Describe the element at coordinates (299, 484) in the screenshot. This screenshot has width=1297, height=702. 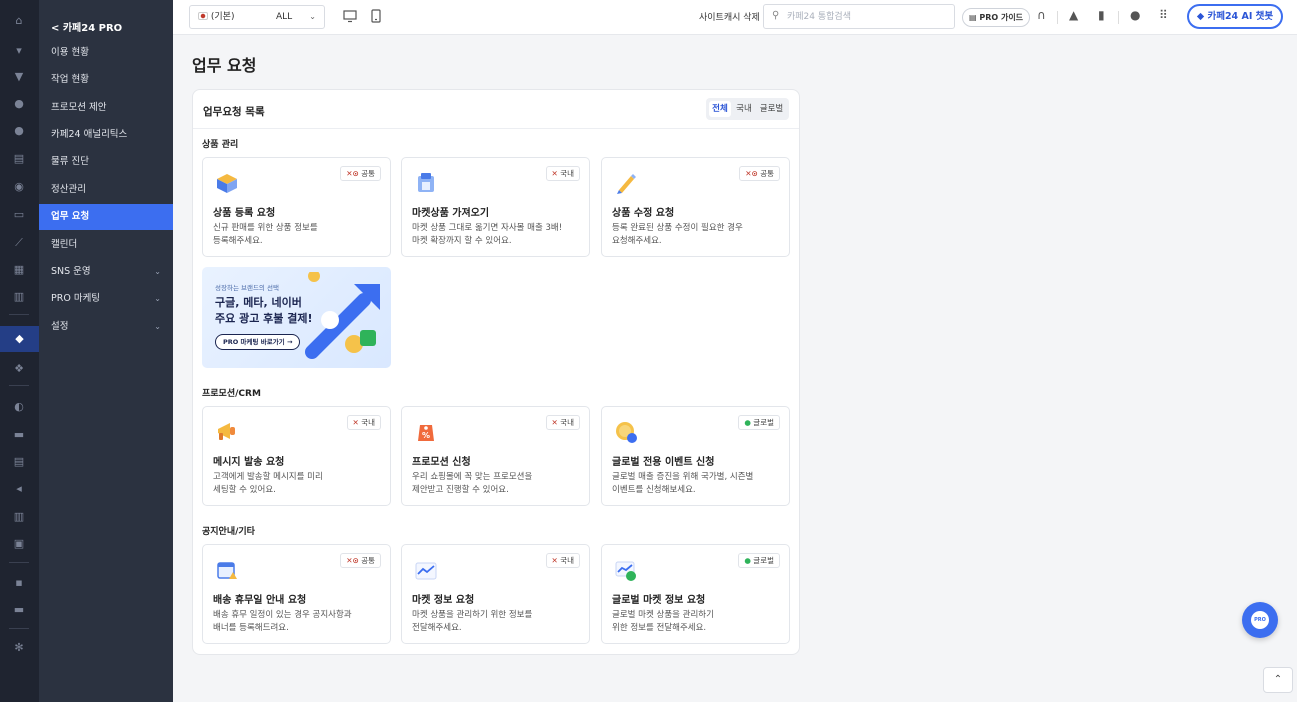
I see `card-description: 고객에게 발송할 메시지를 미리 세팅할 수 있어요.` at that location.